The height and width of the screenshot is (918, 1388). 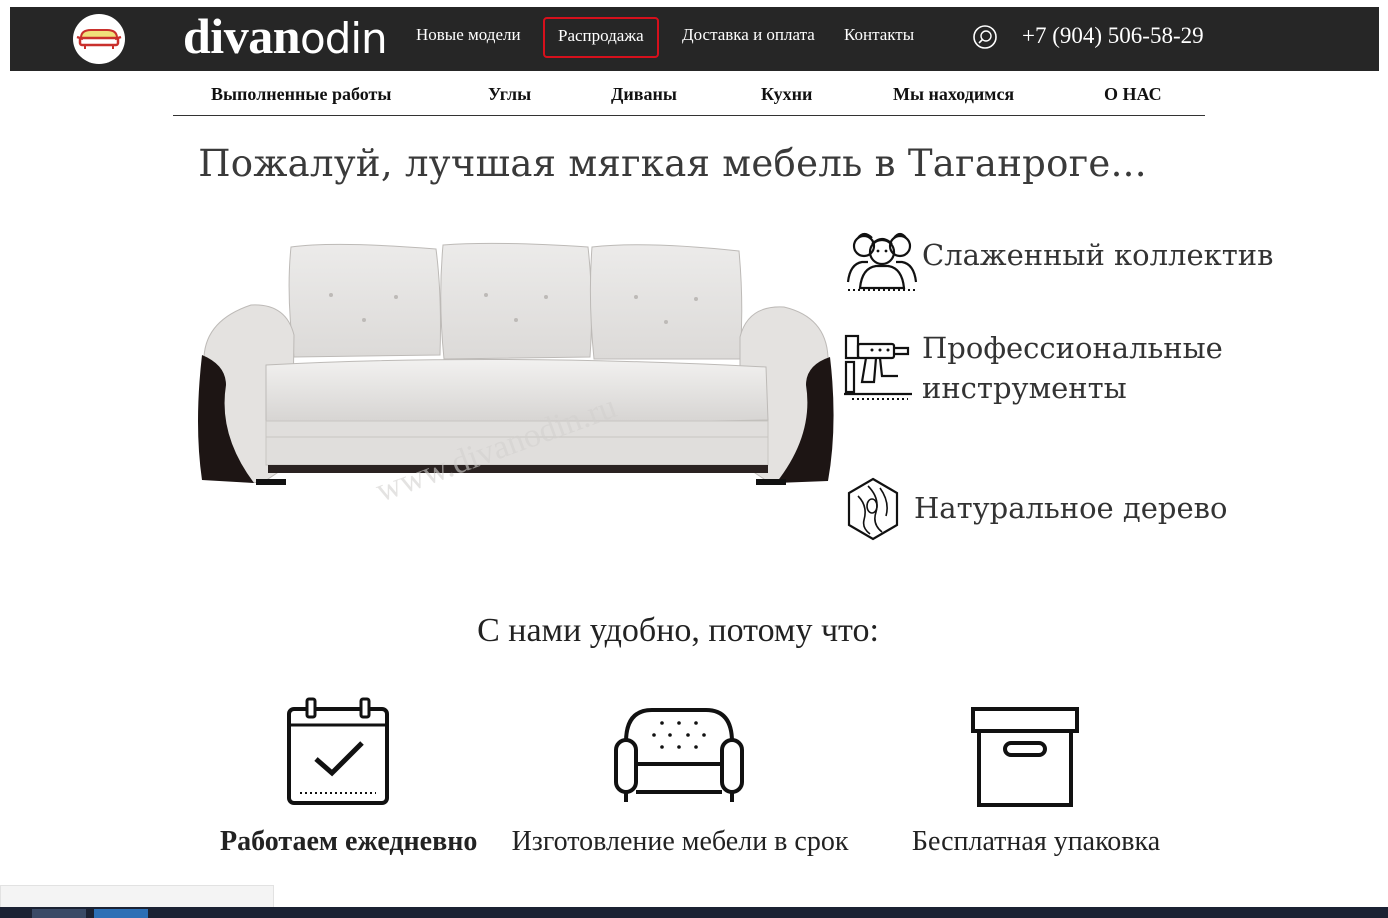 I want to click on brand-light: odin, so click(x=344, y=38).